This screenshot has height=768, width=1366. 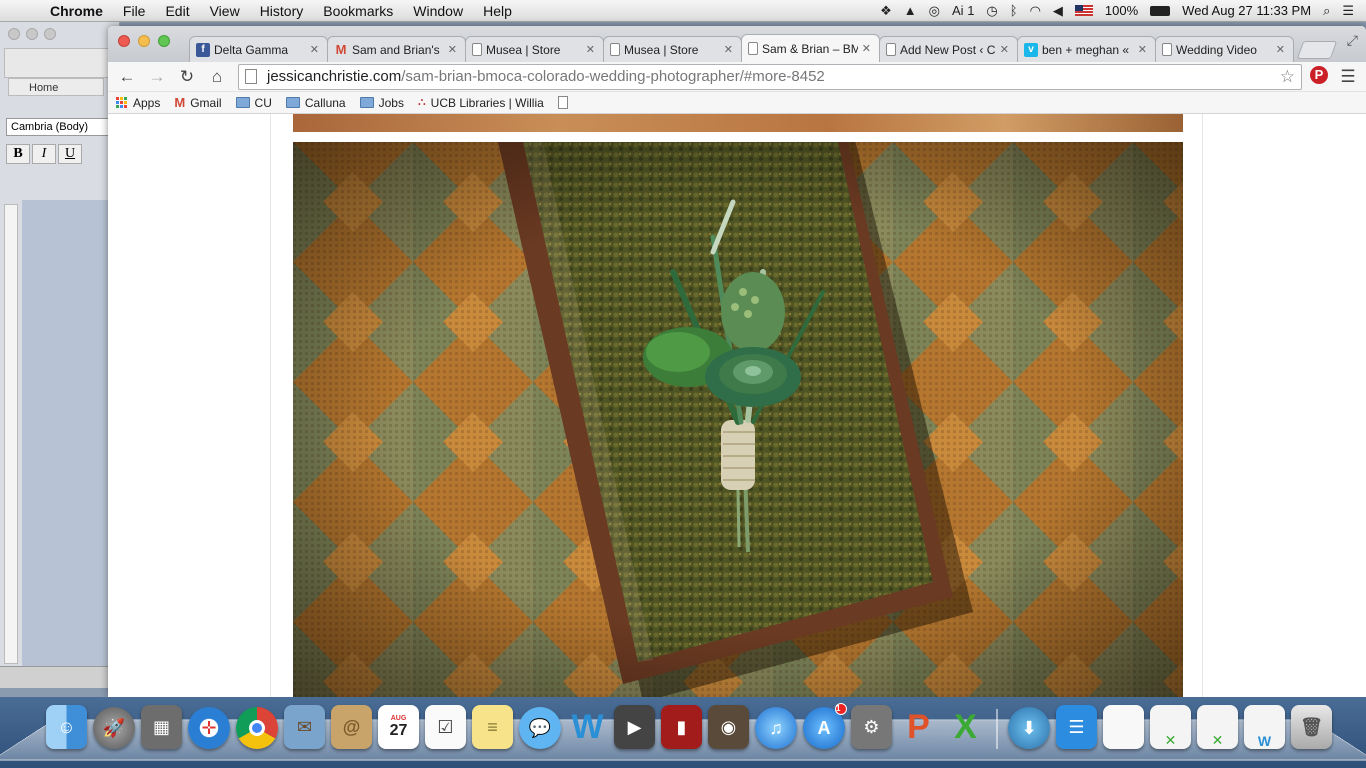 I want to click on spotlight-icon: ⌕, so click(x=1326, y=11).